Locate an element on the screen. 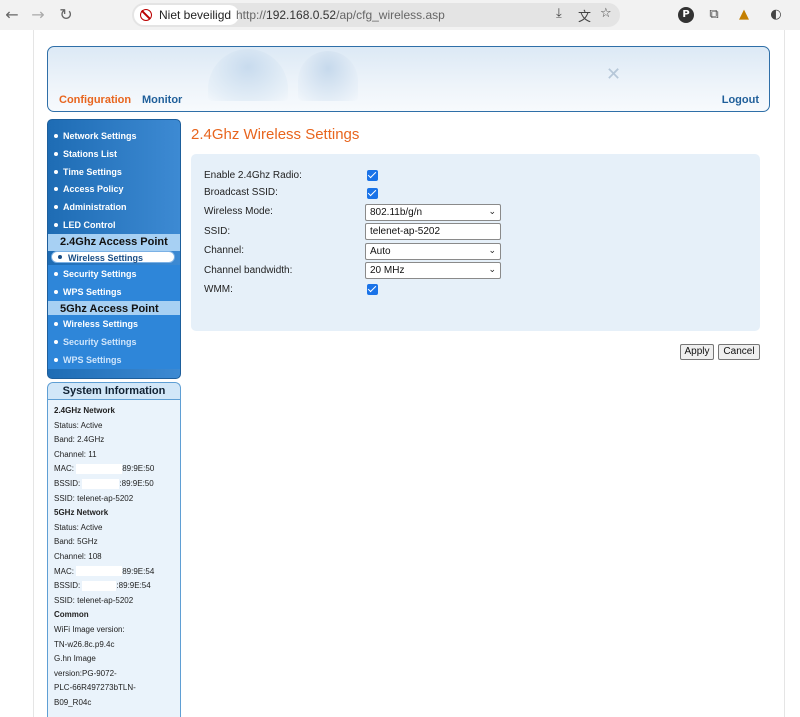 Image resolution: width=800 pixels, height=717 pixels. wireless-mode-select: 802.11b/g/n ⌄ is located at coordinates (433, 212).